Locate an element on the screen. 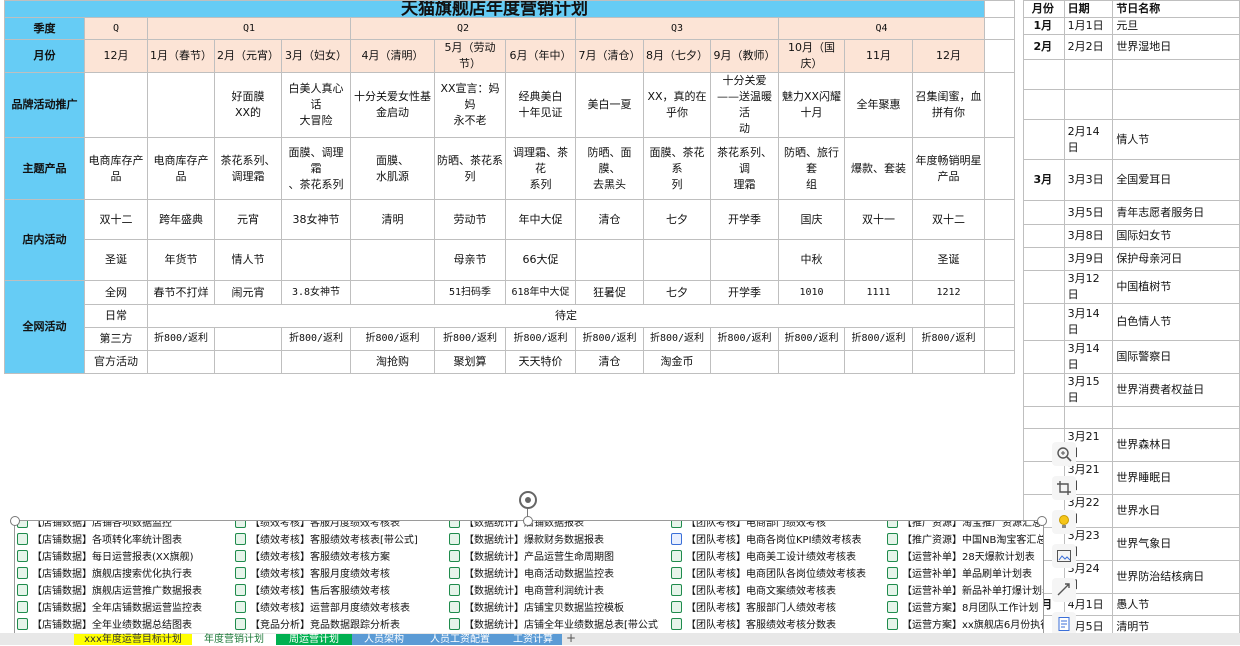 The image size is (1240, 646). holiday-name: 中国植树节 is located at coordinates (1176, 287).